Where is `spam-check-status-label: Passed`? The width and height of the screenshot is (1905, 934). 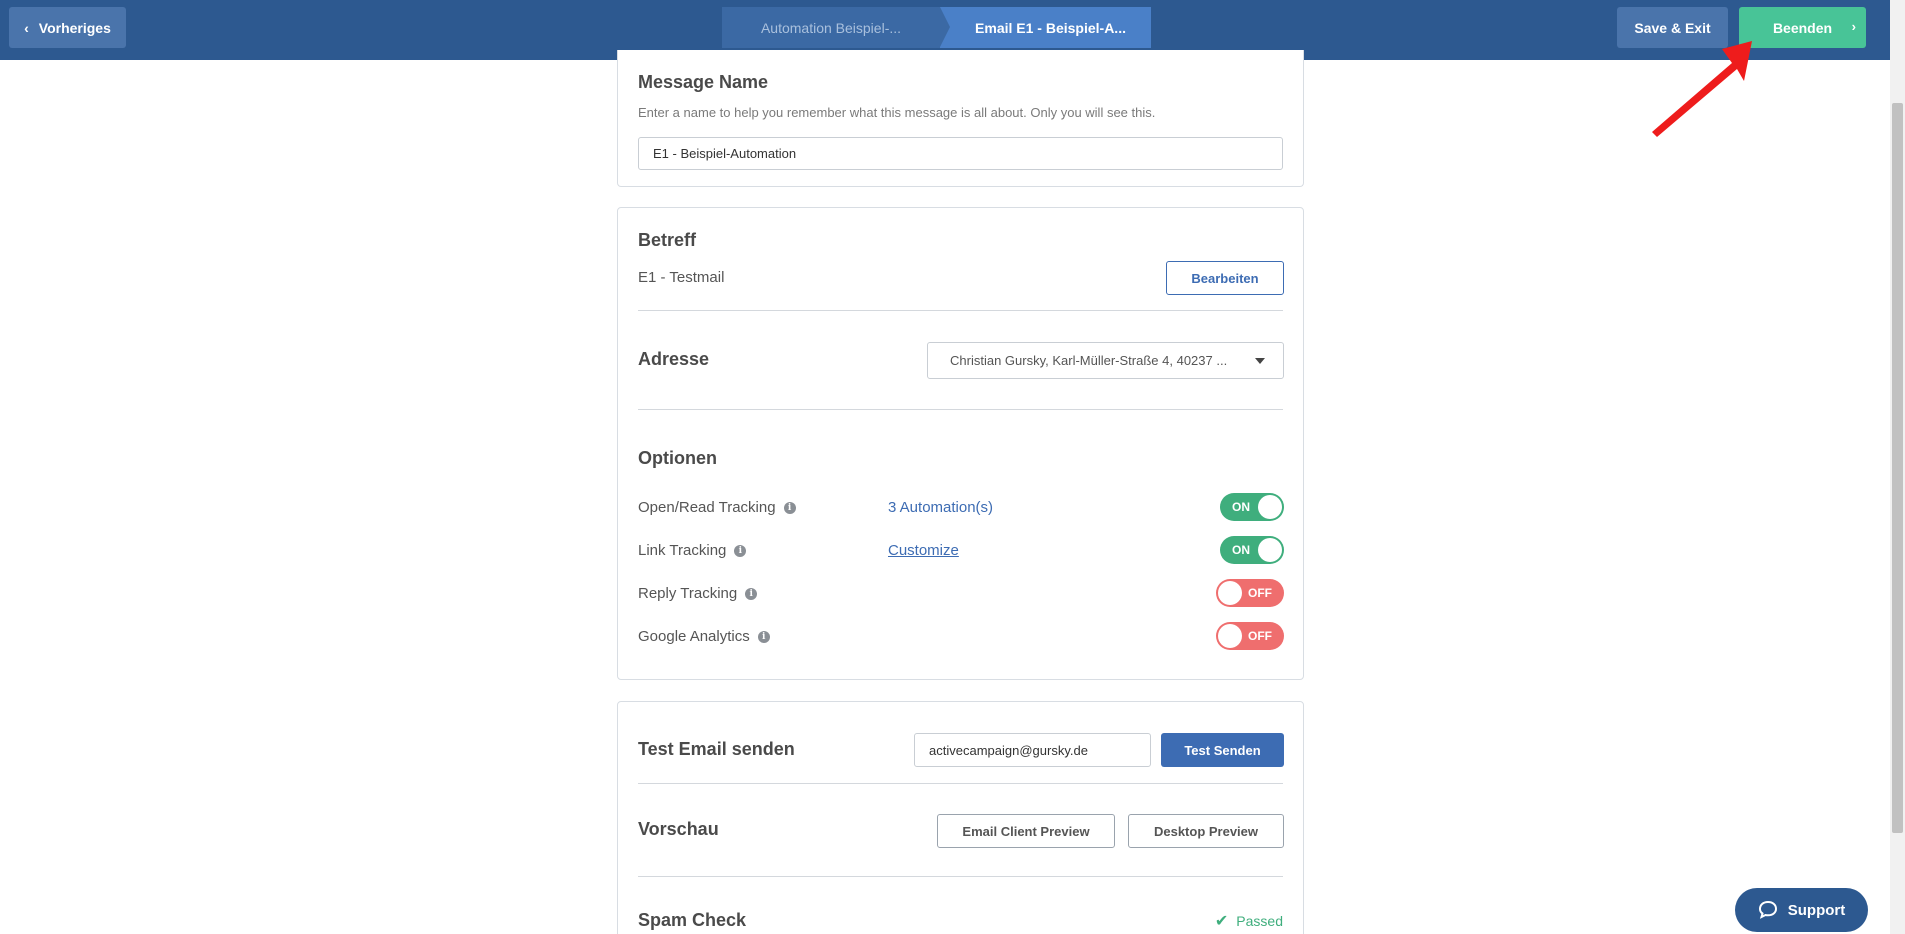
spam-check-status-label: Passed is located at coordinates (1259, 921).